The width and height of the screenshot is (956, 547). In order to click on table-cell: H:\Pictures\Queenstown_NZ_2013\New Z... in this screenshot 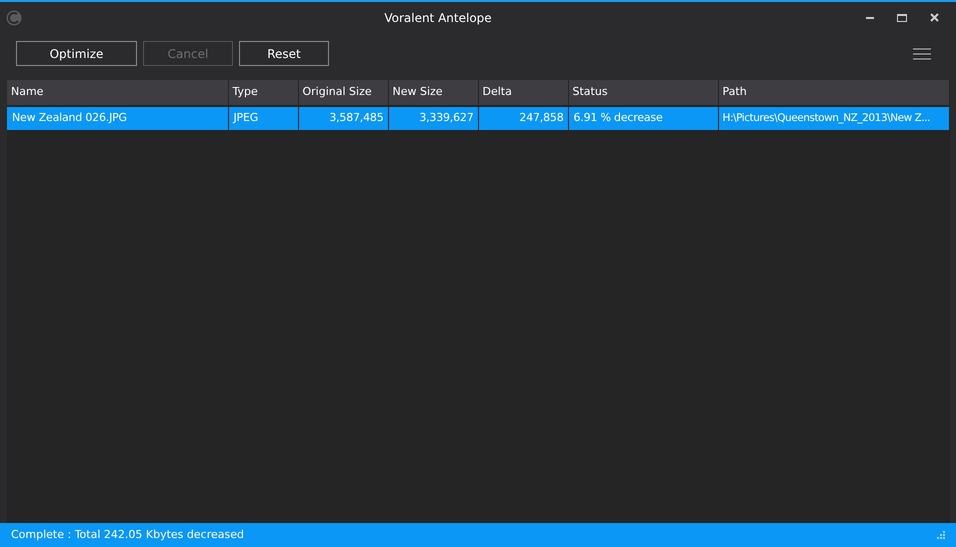, I will do `click(834, 118)`.